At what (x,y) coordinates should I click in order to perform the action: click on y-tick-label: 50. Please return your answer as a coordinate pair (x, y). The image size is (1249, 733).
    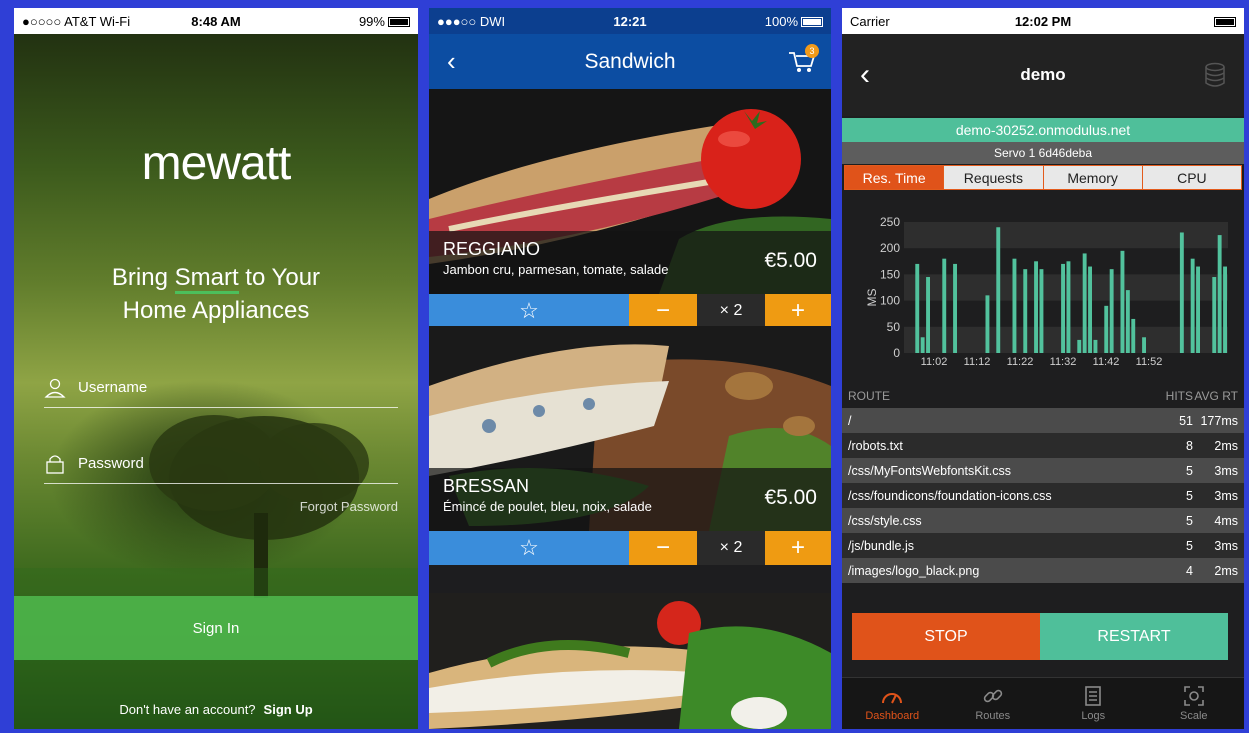
    Looking at the image, I should click on (894, 327).